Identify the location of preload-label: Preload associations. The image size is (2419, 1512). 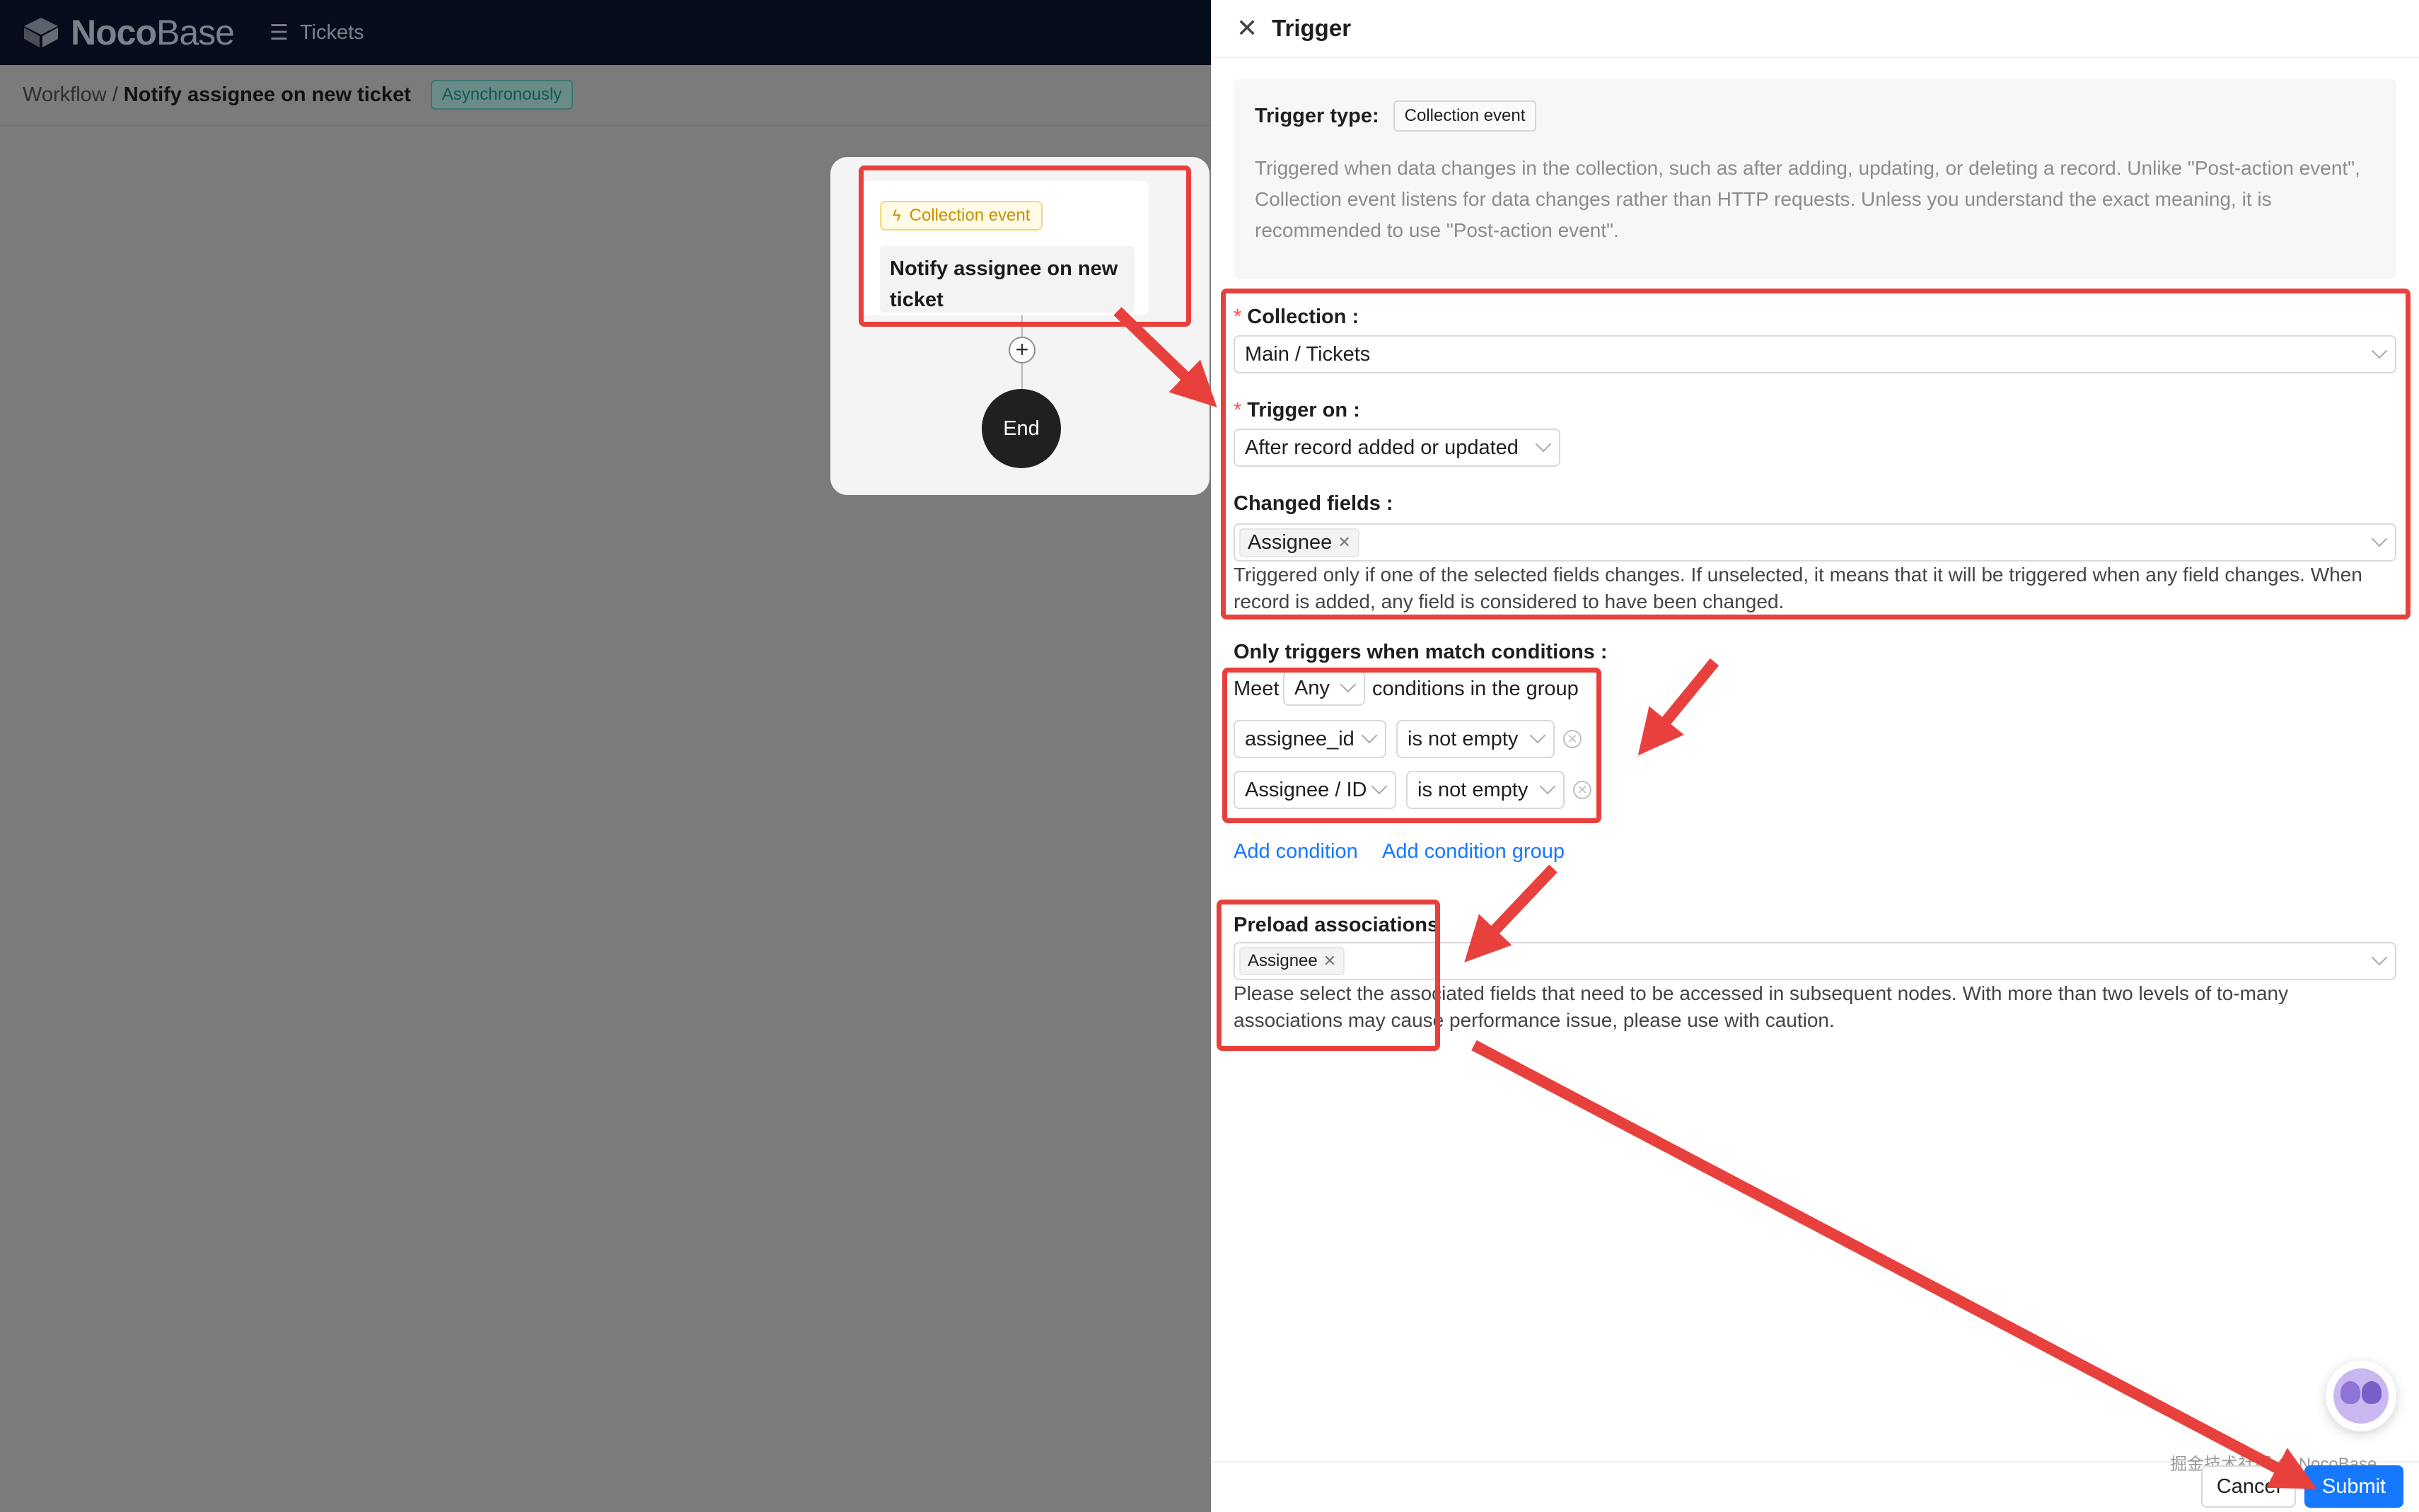
(1337, 925).